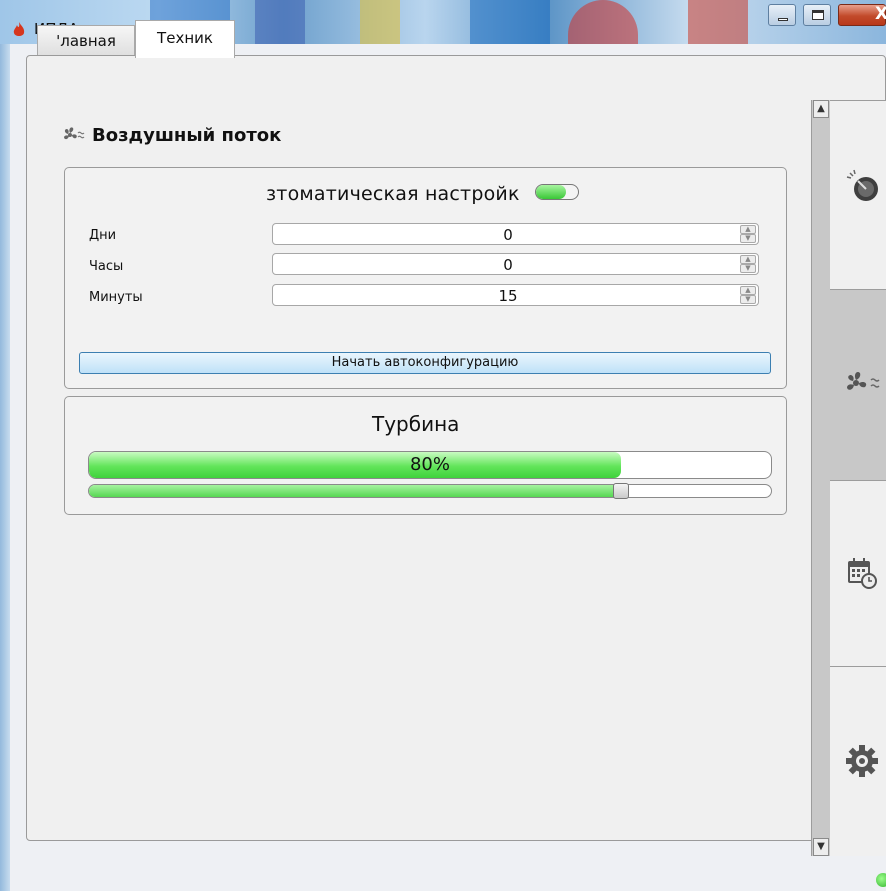  What do you see at coordinates (821, 847) in the screenshot?
I see `scroll-down-arrow-icon: ▼` at bounding box center [821, 847].